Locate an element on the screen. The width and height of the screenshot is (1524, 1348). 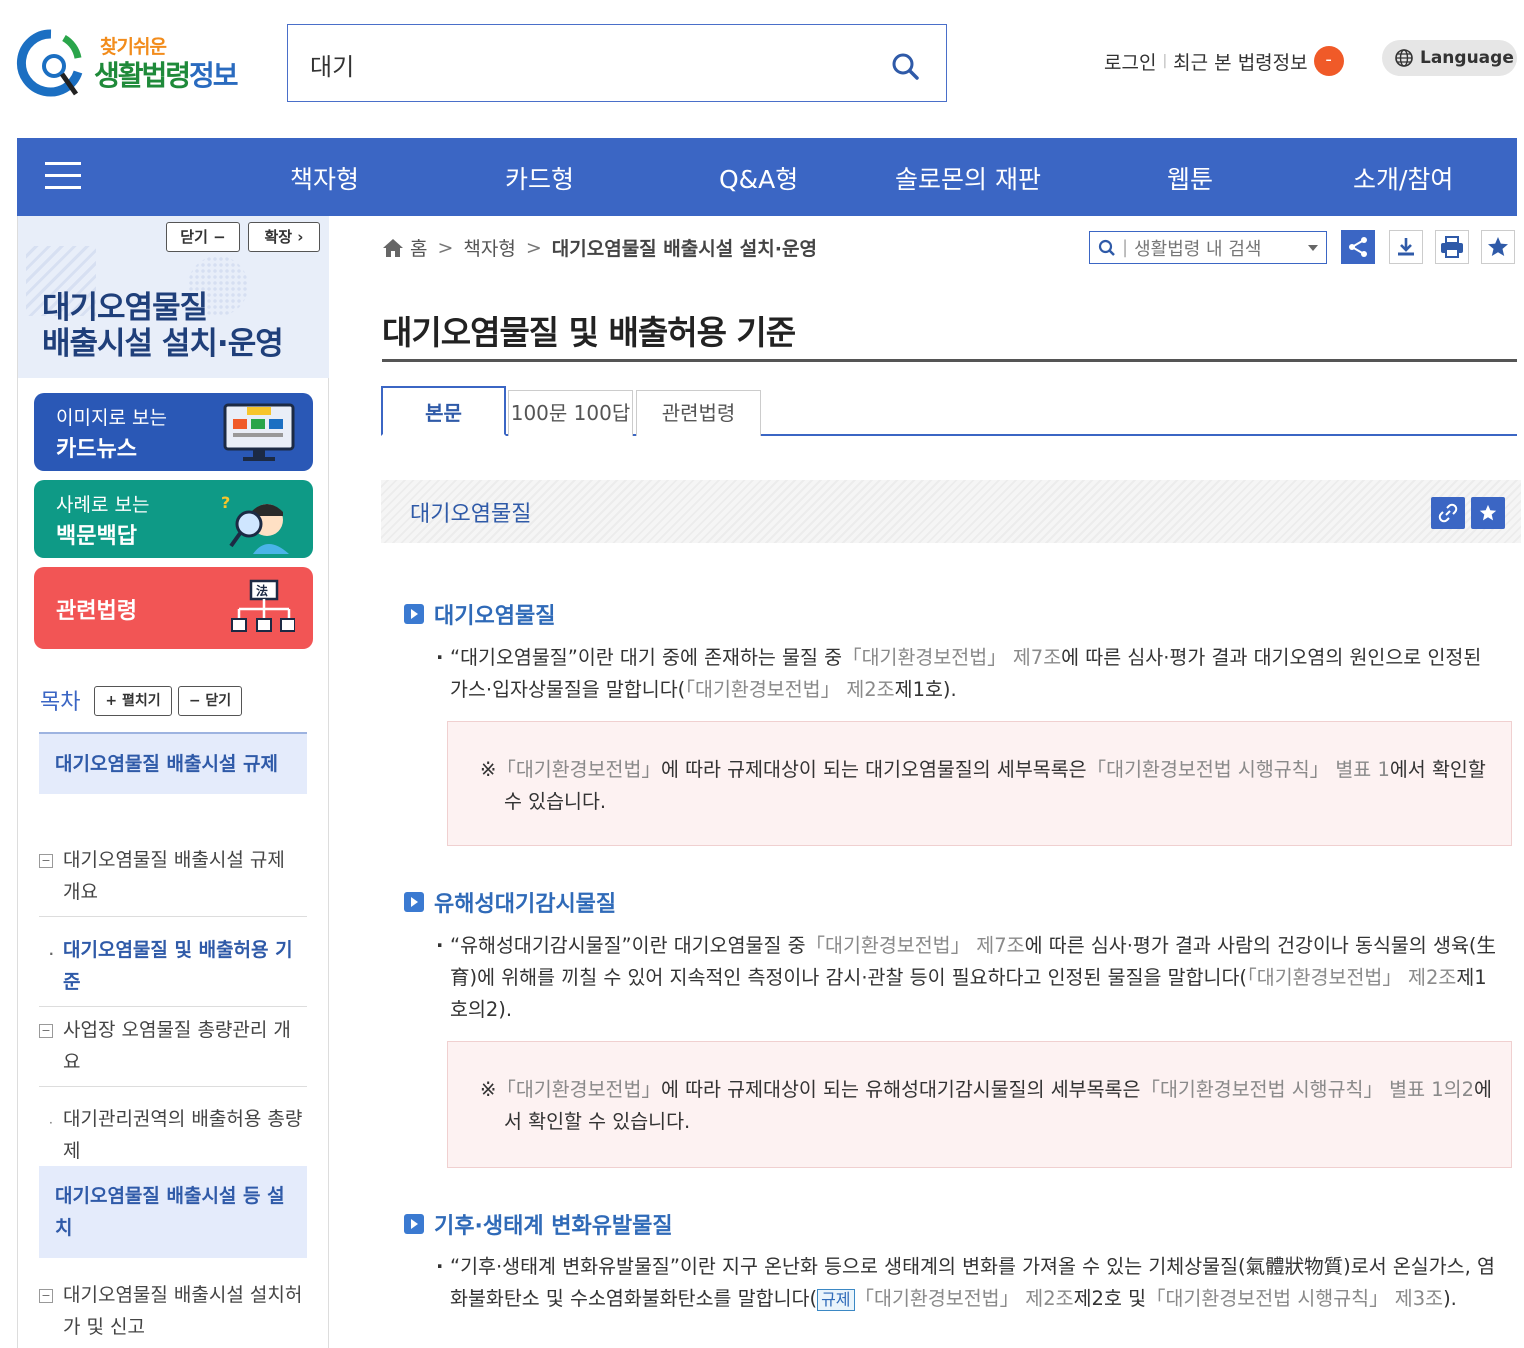
regulation-tag: 규제 is located at coordinates (836, 1300).